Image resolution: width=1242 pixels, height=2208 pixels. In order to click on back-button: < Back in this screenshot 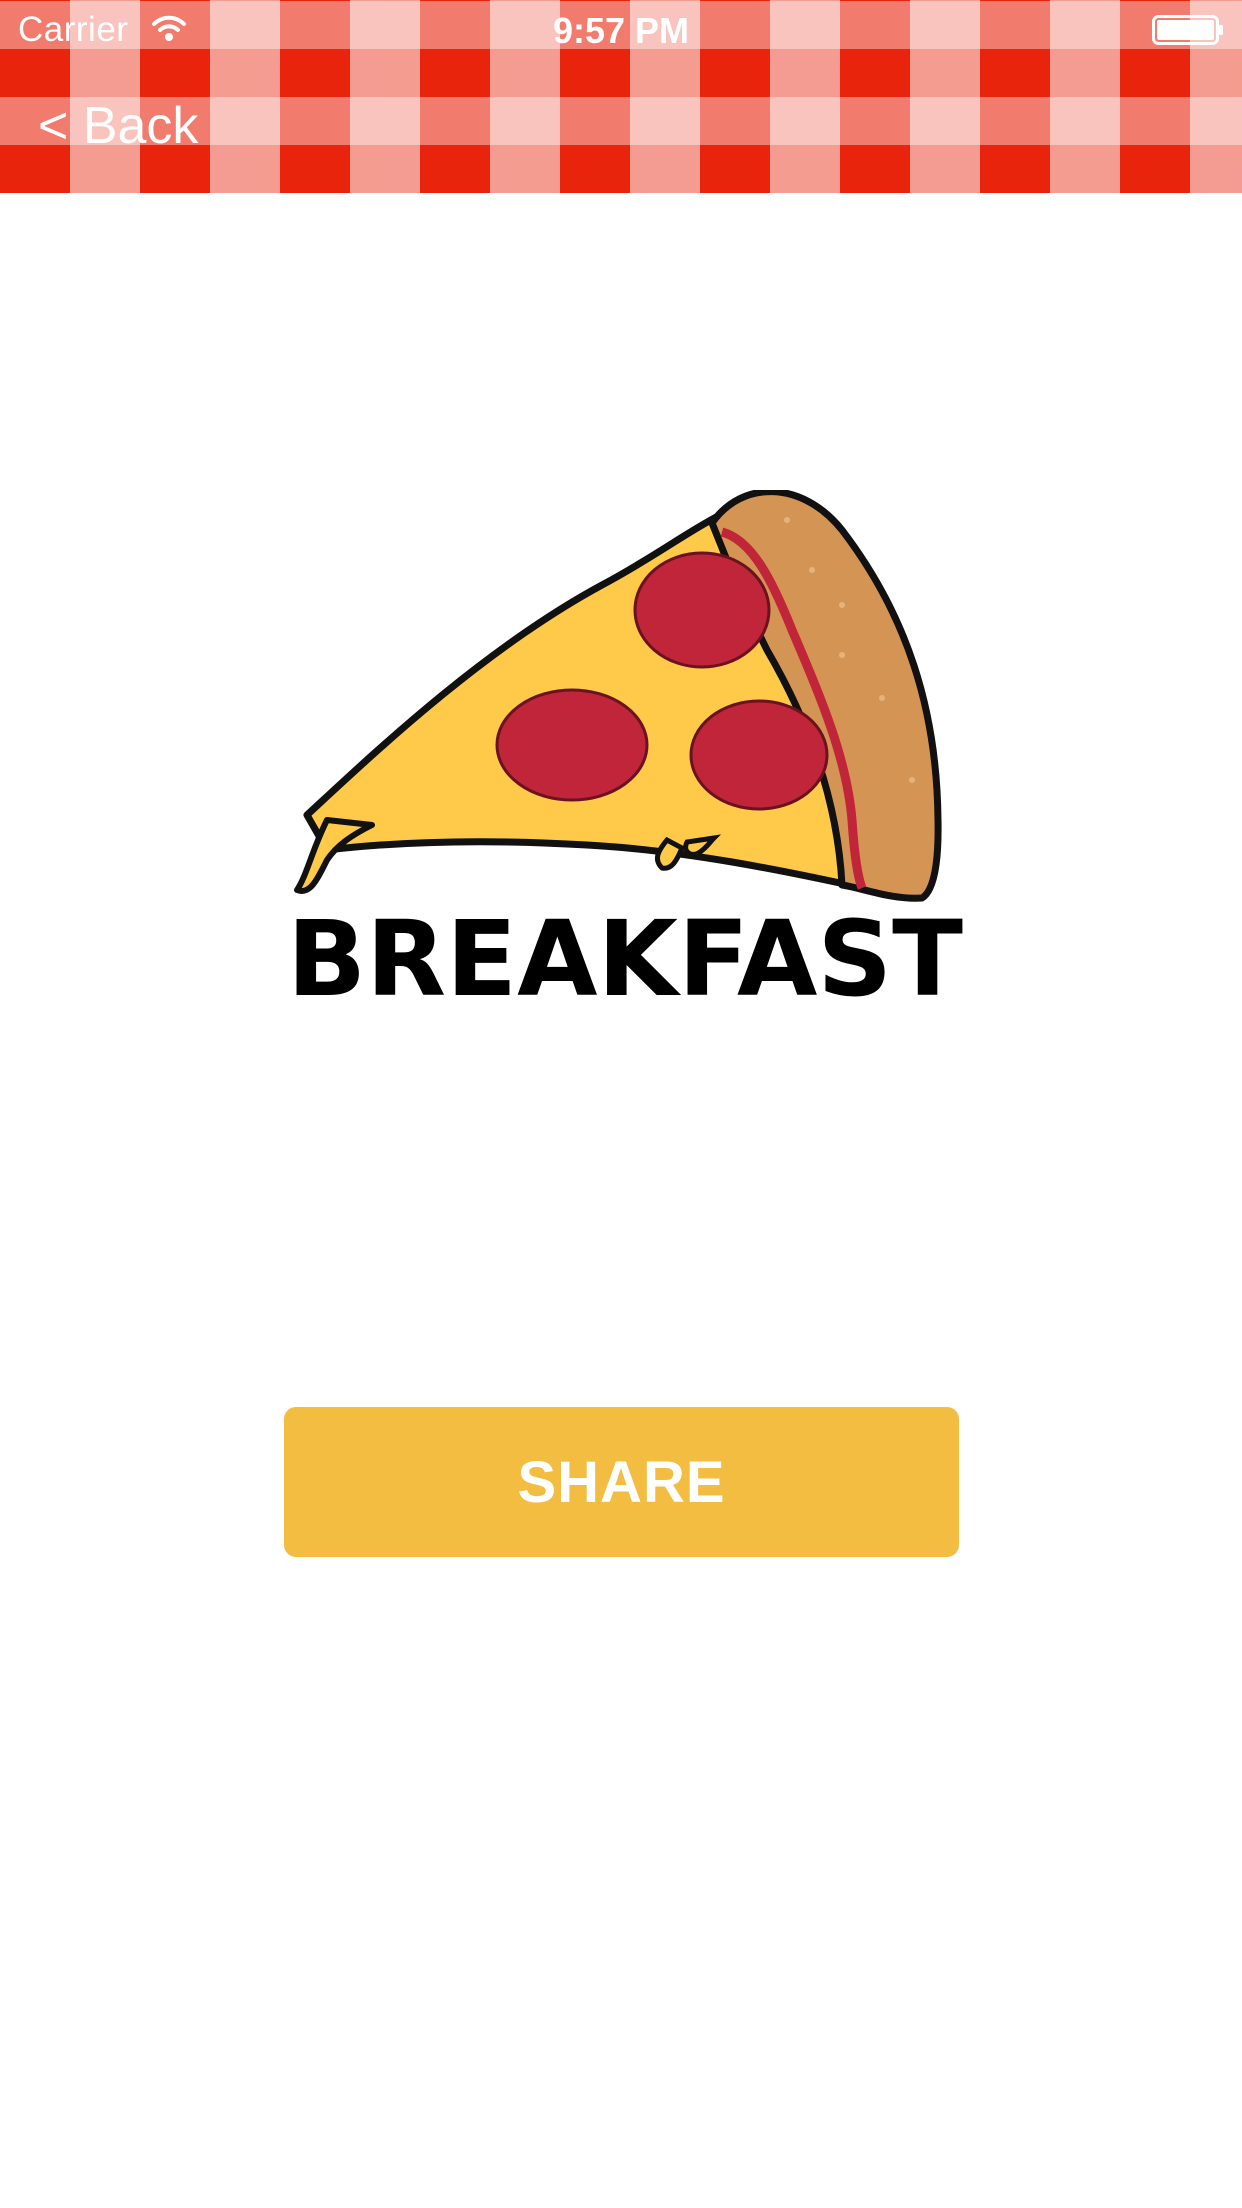, I will do `click(118, 126)`.